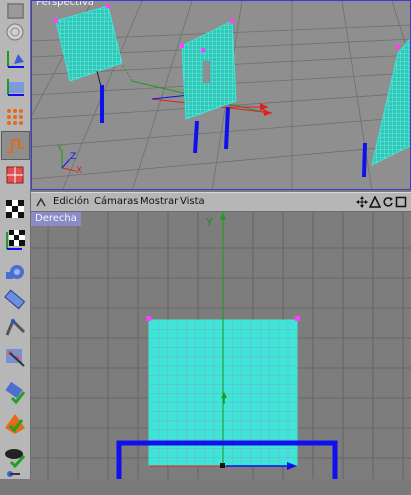 This screenshot has height=495, width=411. Describe the element at coordinates (15, 481) in the screenshot. I see `brush-tool-icon` at that location.